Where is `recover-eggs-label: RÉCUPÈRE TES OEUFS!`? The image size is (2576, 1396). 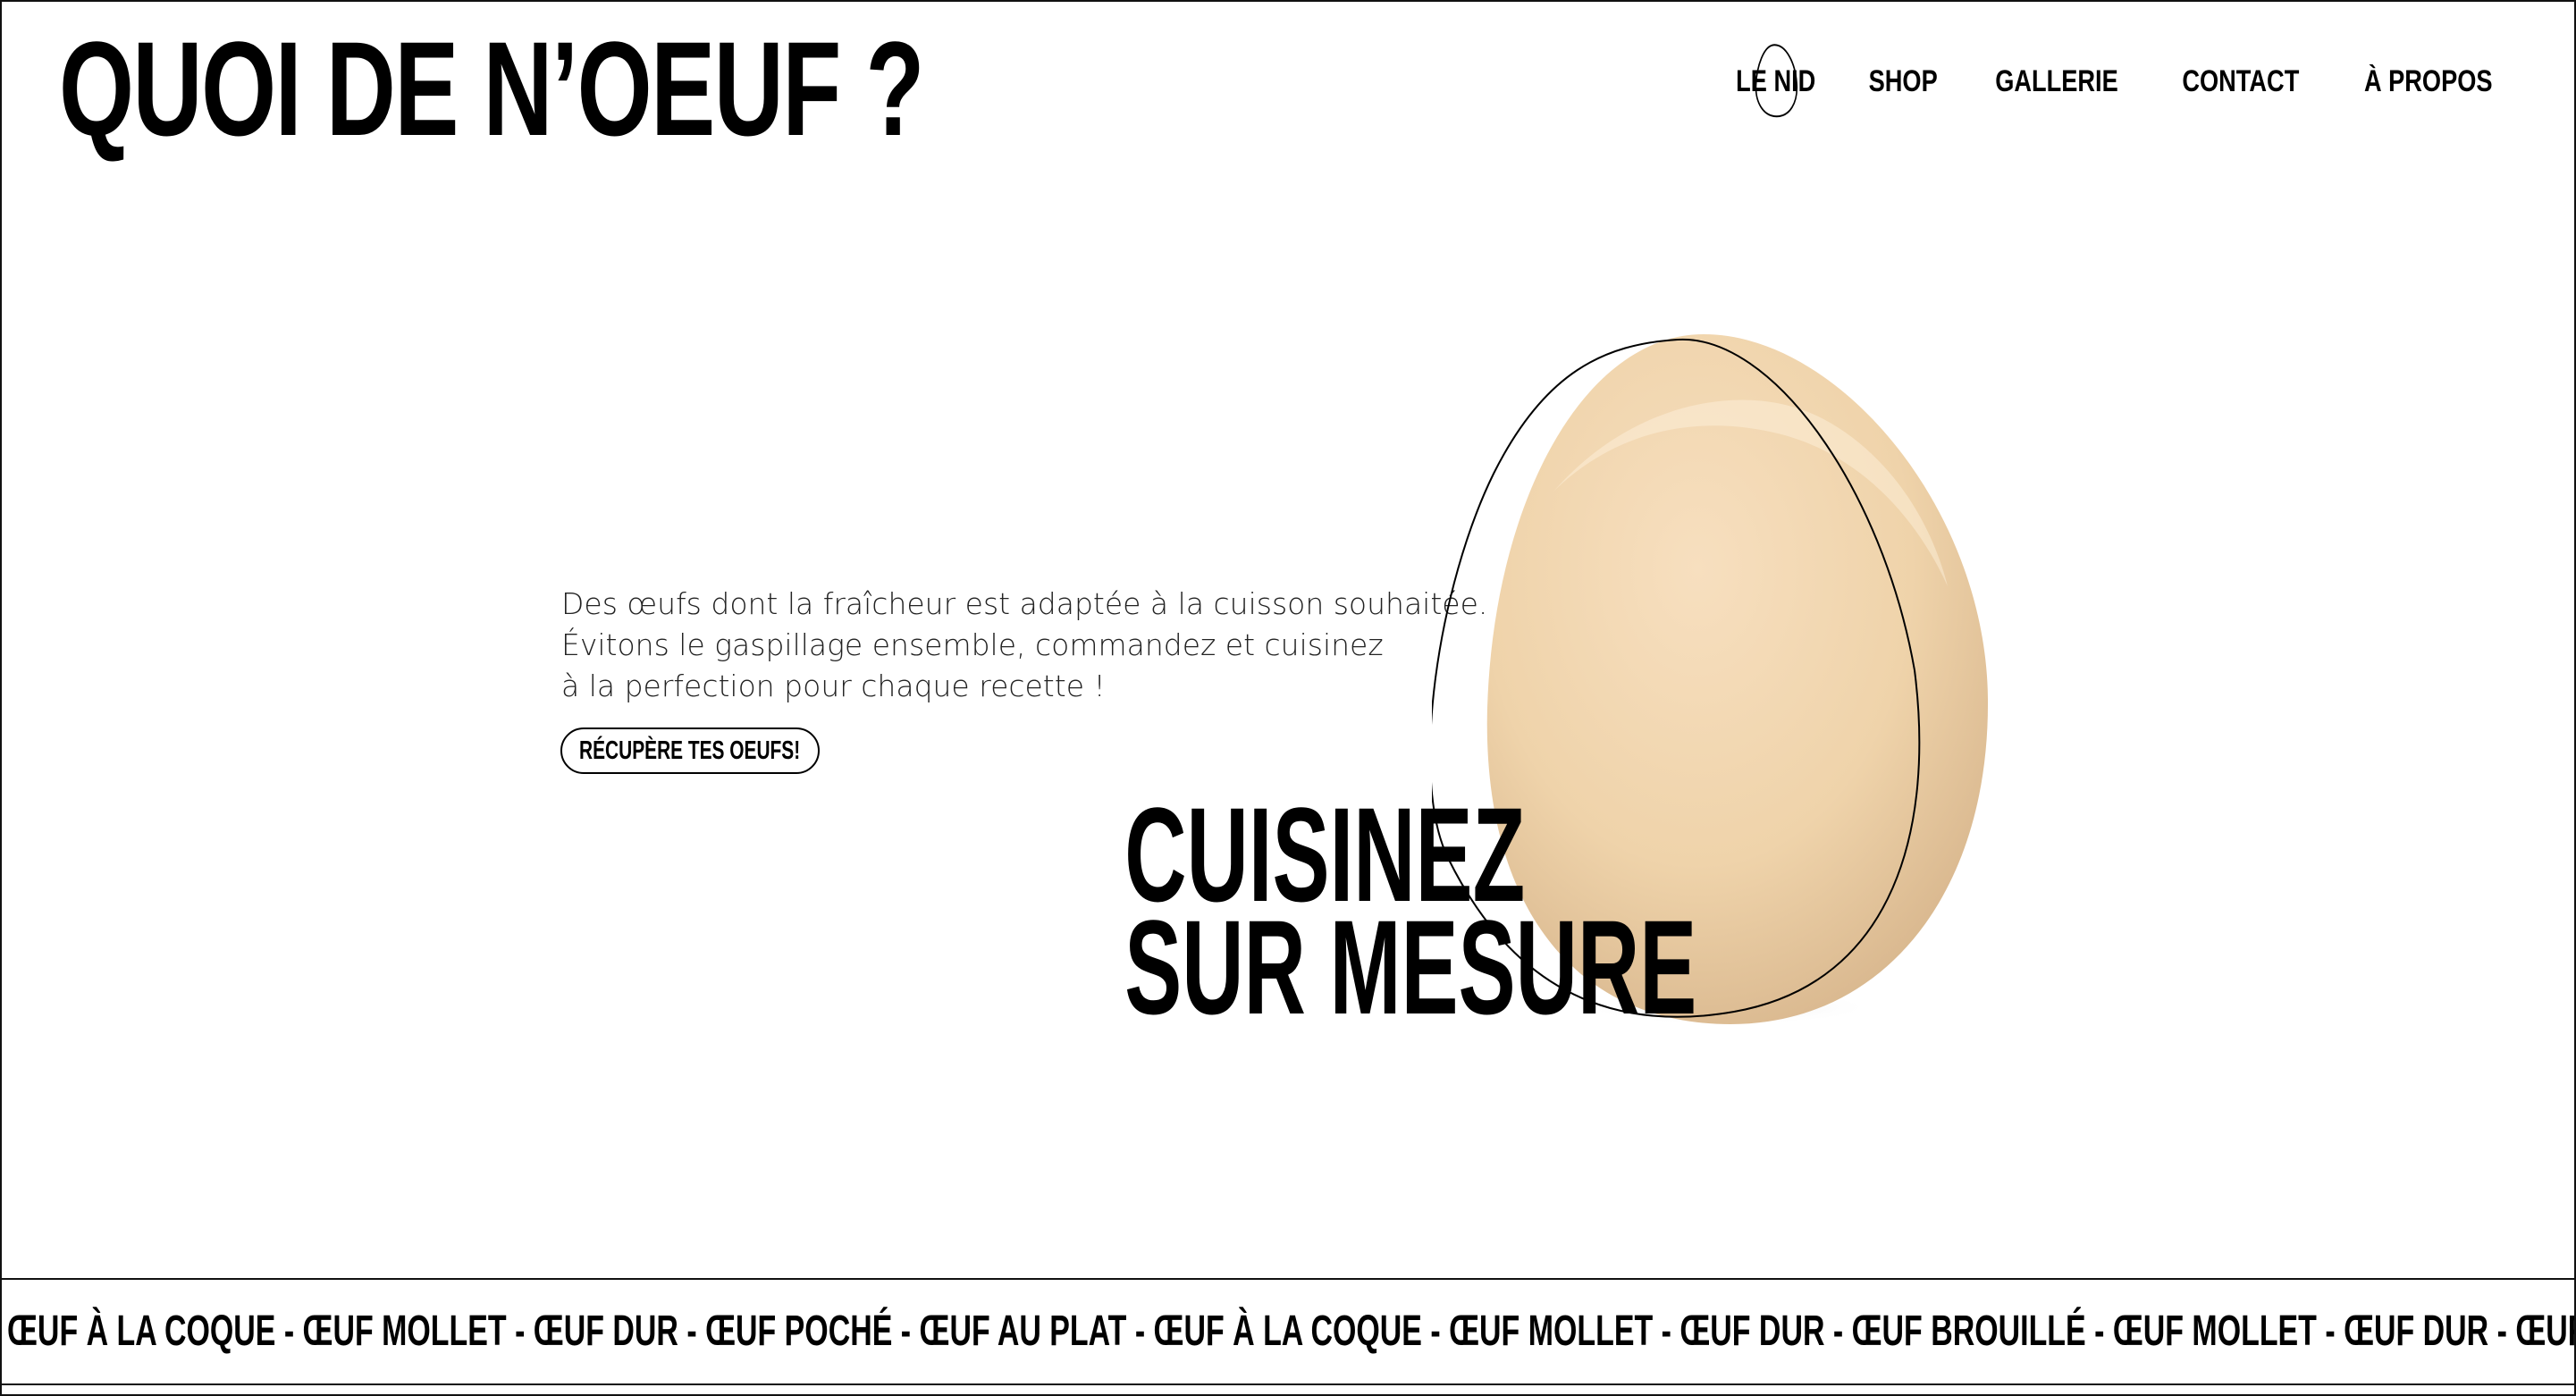 recover-eggs-label: RÉCUPÈRE TES OEUFS! is located at coordinates (690, 750).